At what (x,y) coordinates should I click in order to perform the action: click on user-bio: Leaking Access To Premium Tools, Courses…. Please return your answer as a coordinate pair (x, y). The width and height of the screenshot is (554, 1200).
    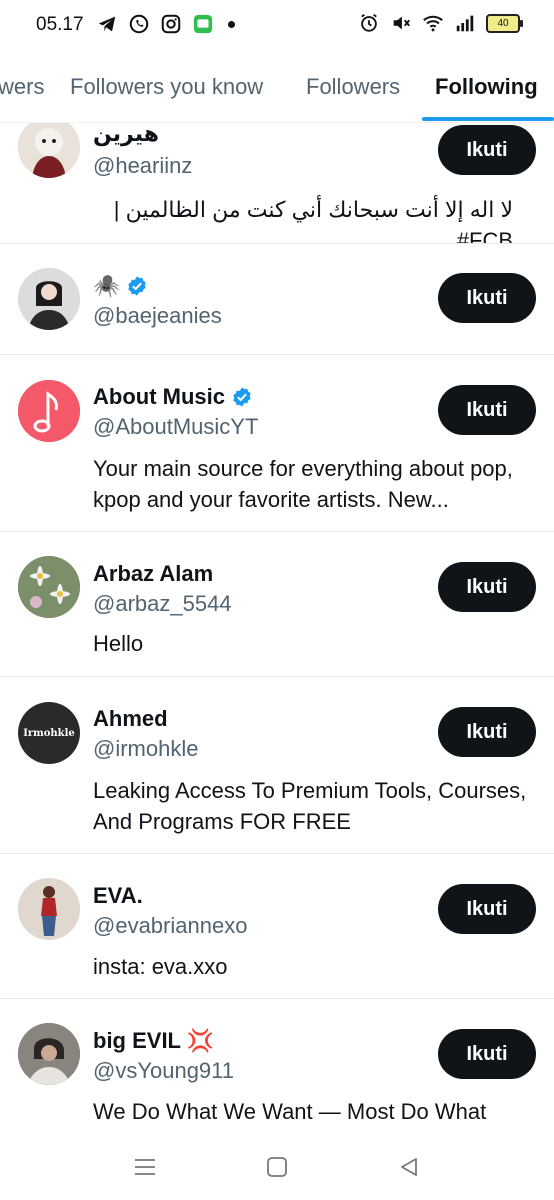
    Looking at the image, I should click on (310, 806).